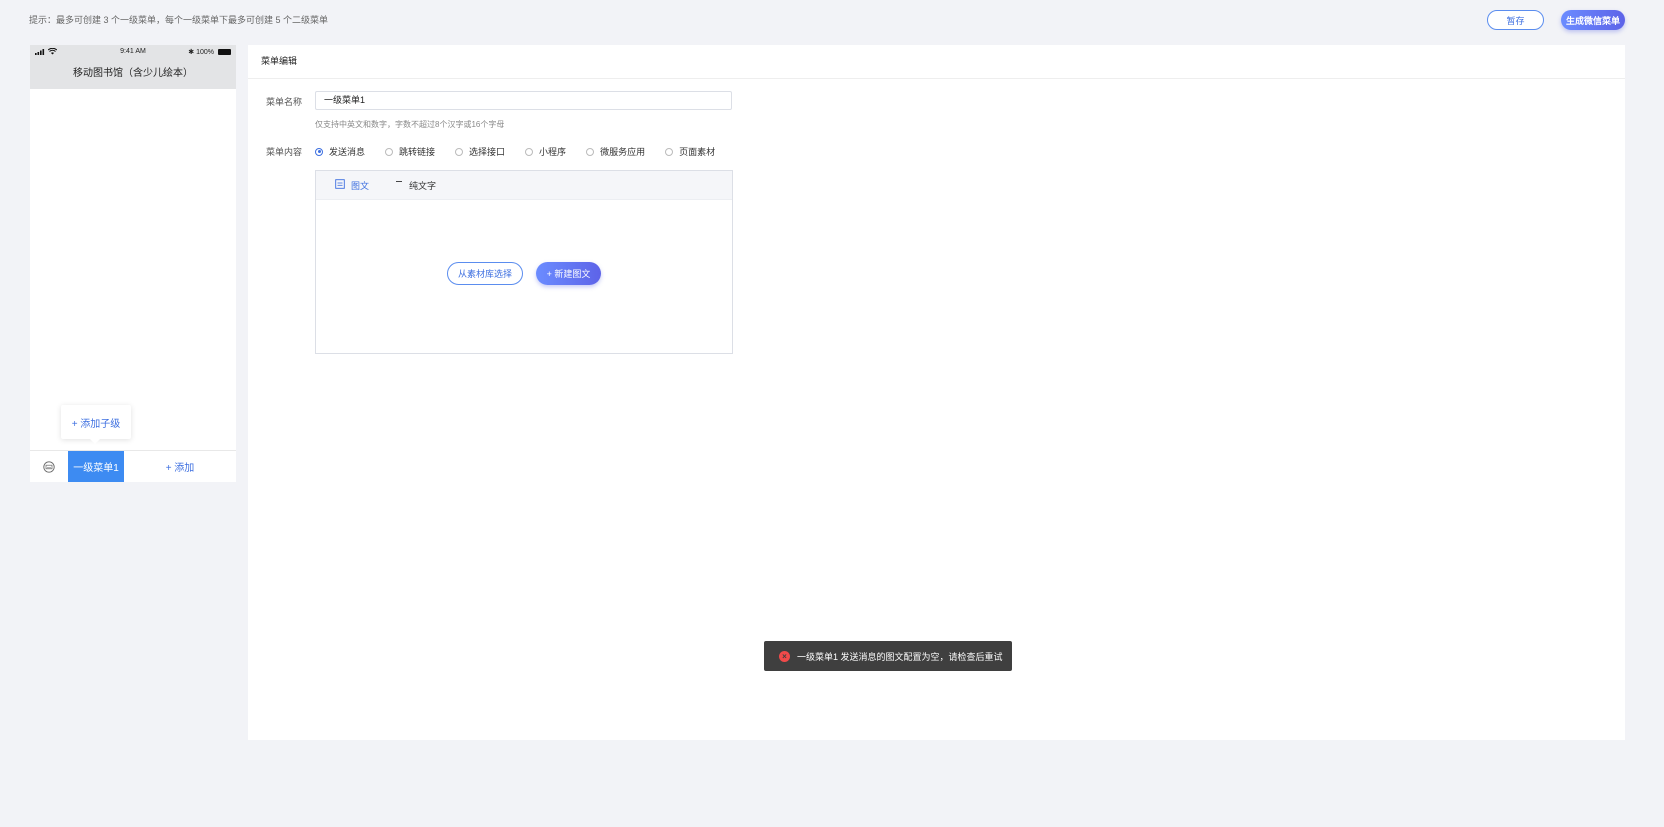 The image size is (1664, 827). I want to click on menu-content-options: 发送消息 跳转链接 选择接口 小程序 微服务应用 页面素材, so click(525, 151).